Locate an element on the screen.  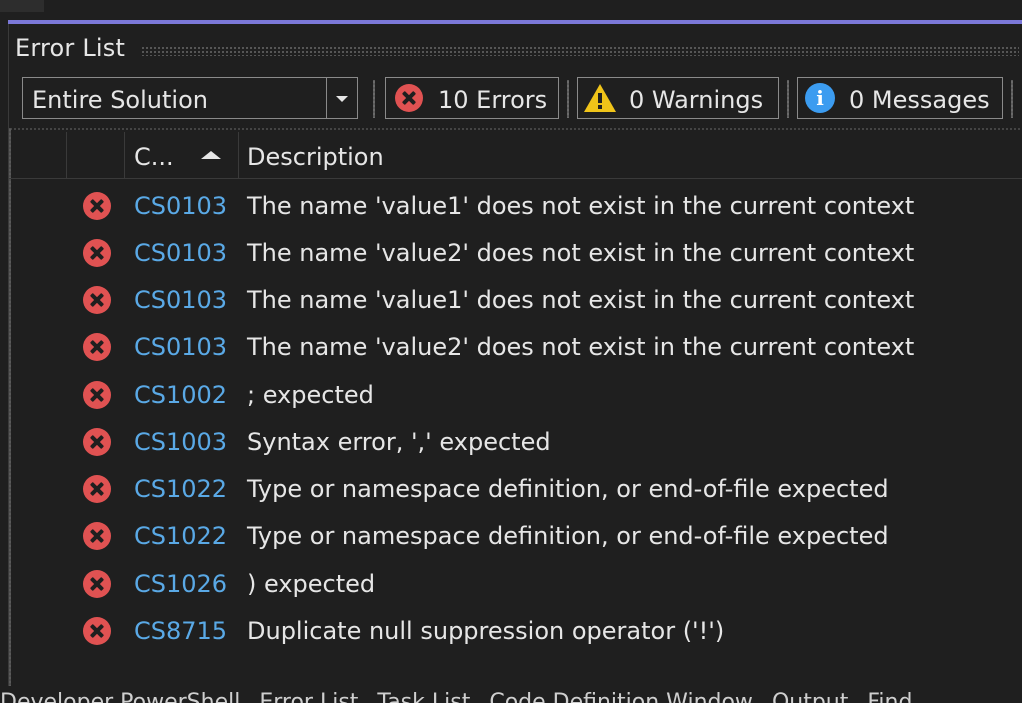
errors-filter-button: 10 Errors is located at coordinates (472, 98).